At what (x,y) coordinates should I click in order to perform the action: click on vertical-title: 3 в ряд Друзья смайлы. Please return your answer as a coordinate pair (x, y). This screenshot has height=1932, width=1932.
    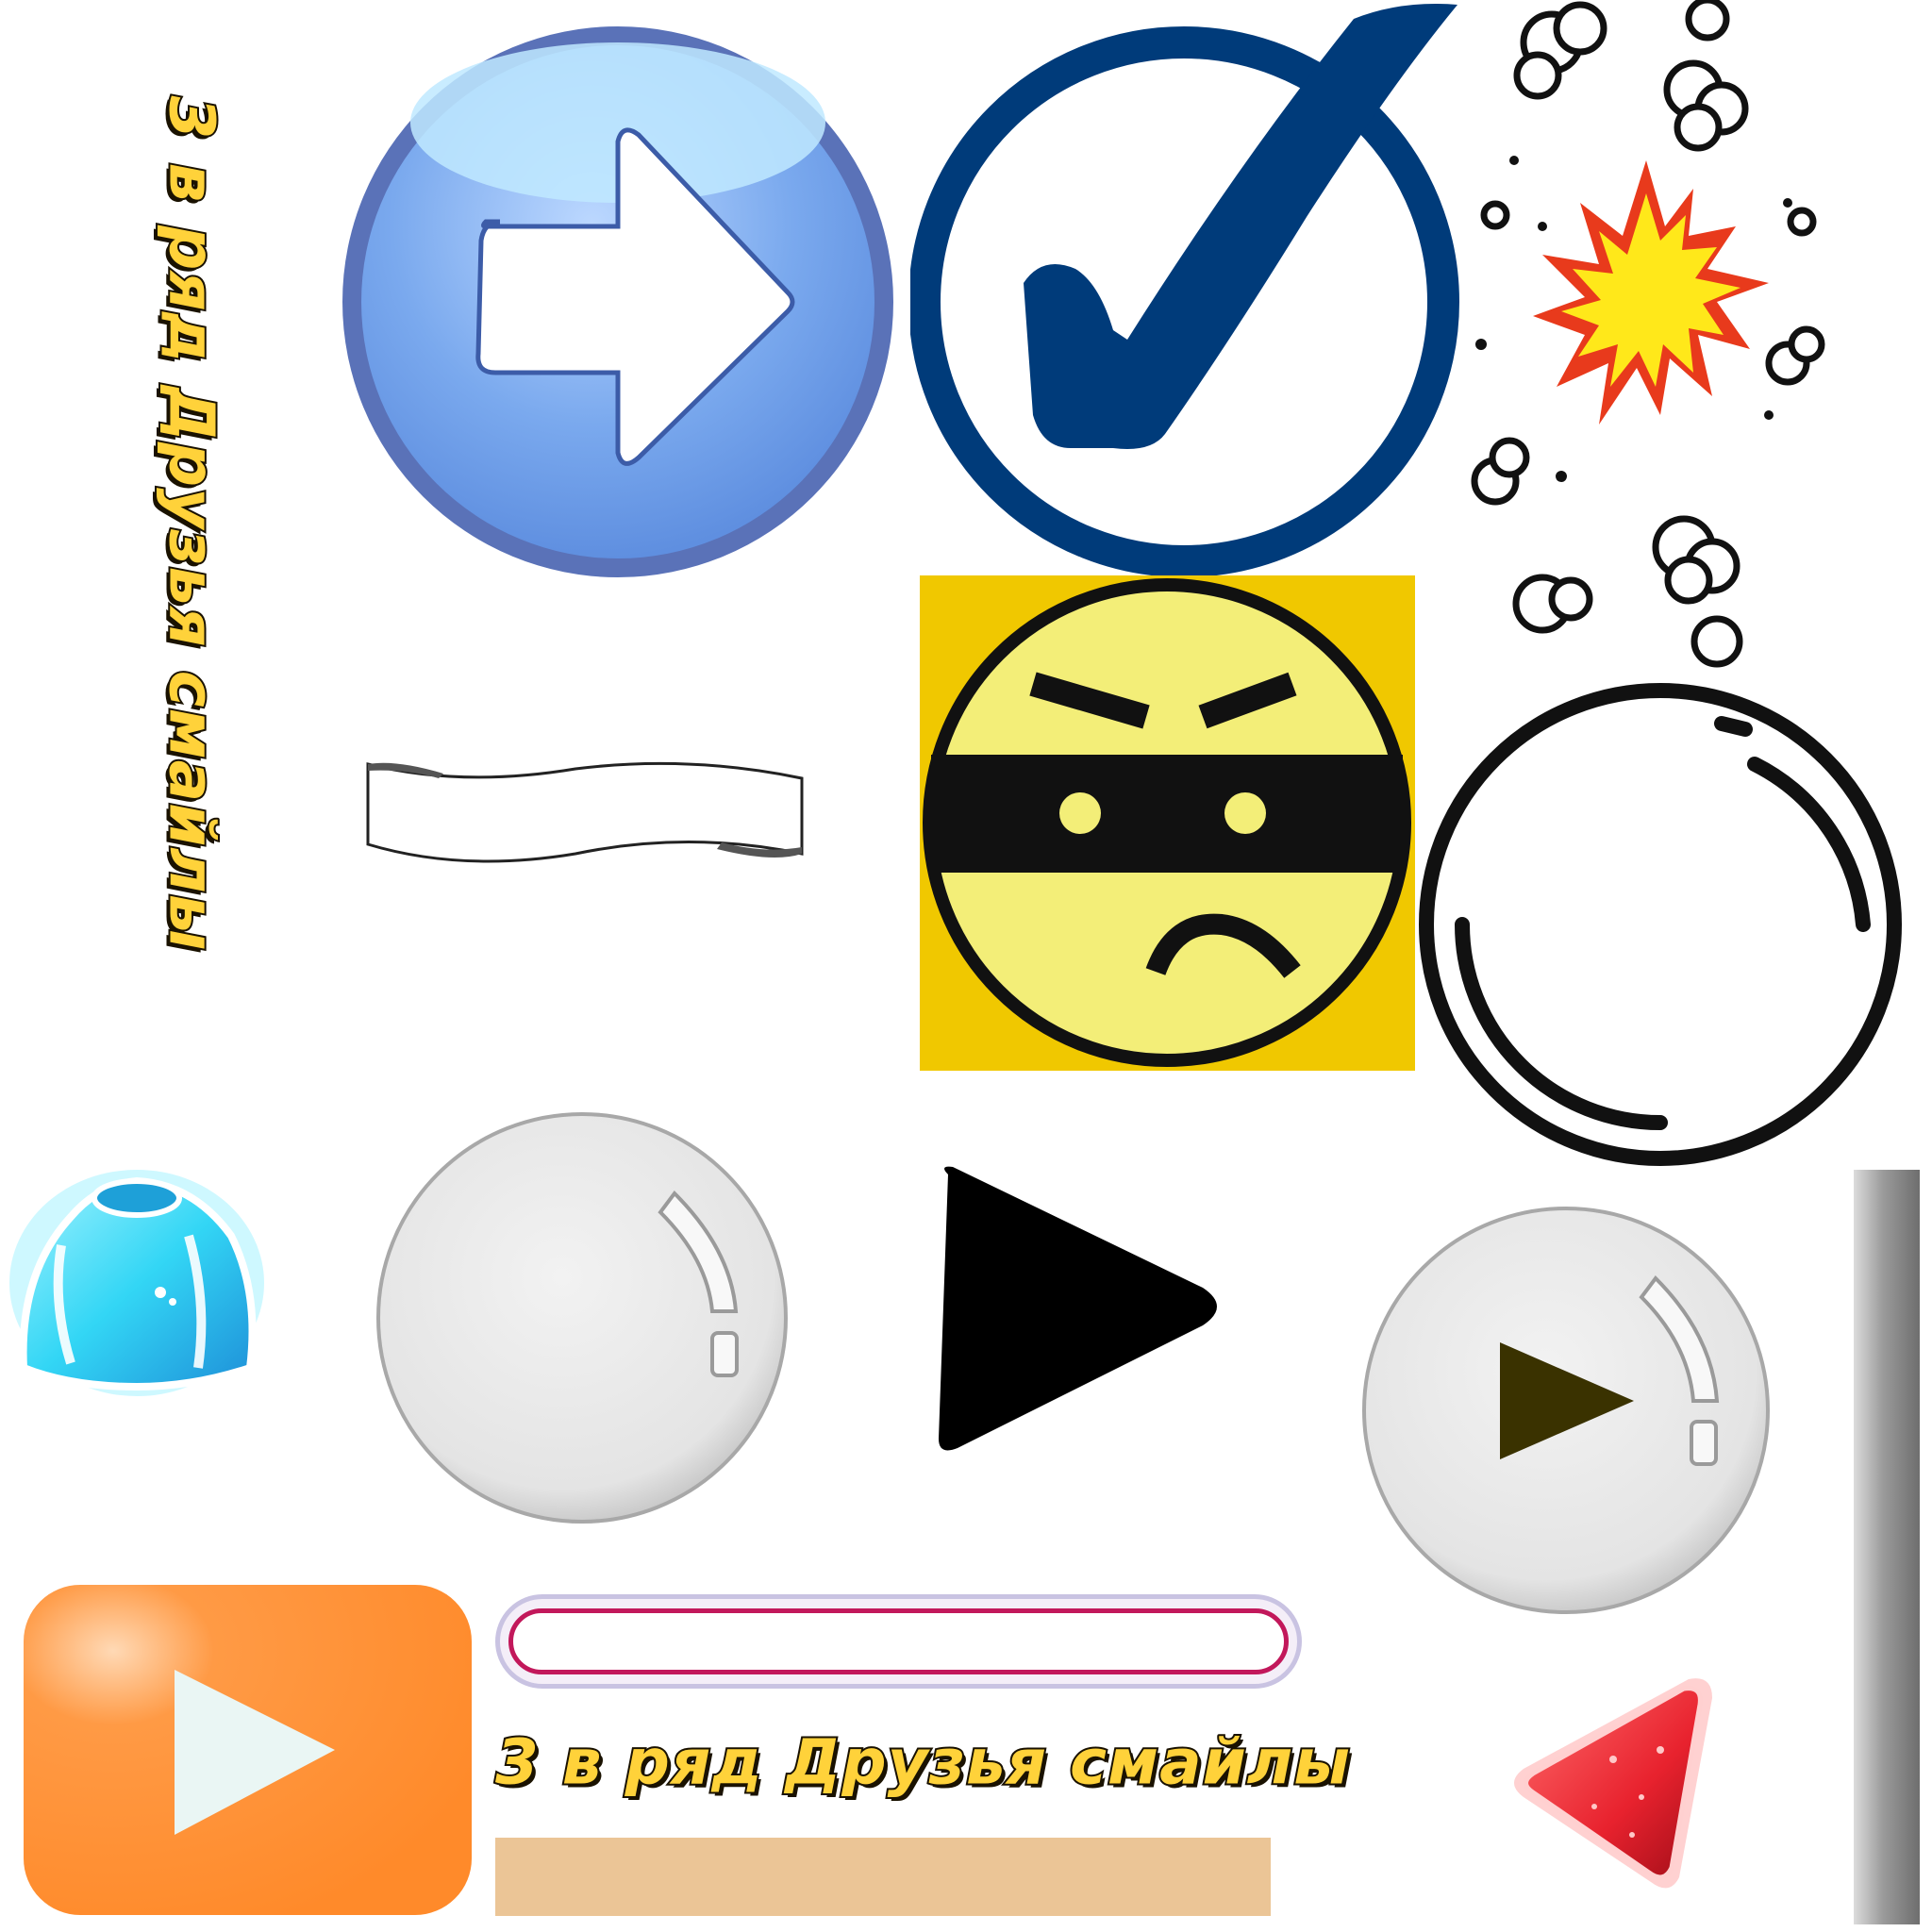
    Looking at the image, I should click on (191, 523).